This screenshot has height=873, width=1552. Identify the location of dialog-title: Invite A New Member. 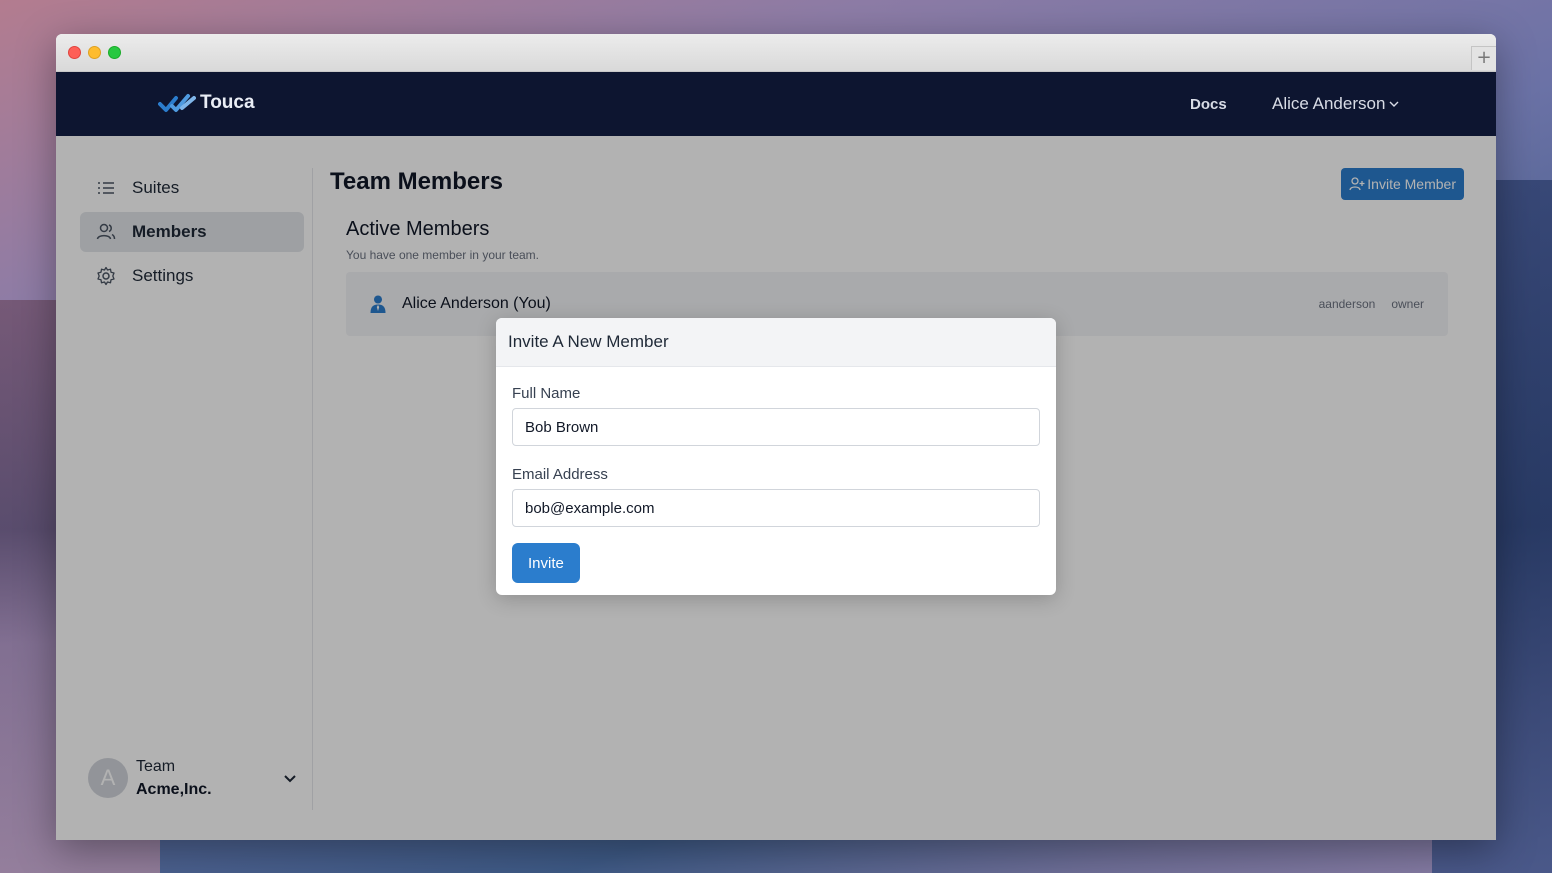
(776, 342).